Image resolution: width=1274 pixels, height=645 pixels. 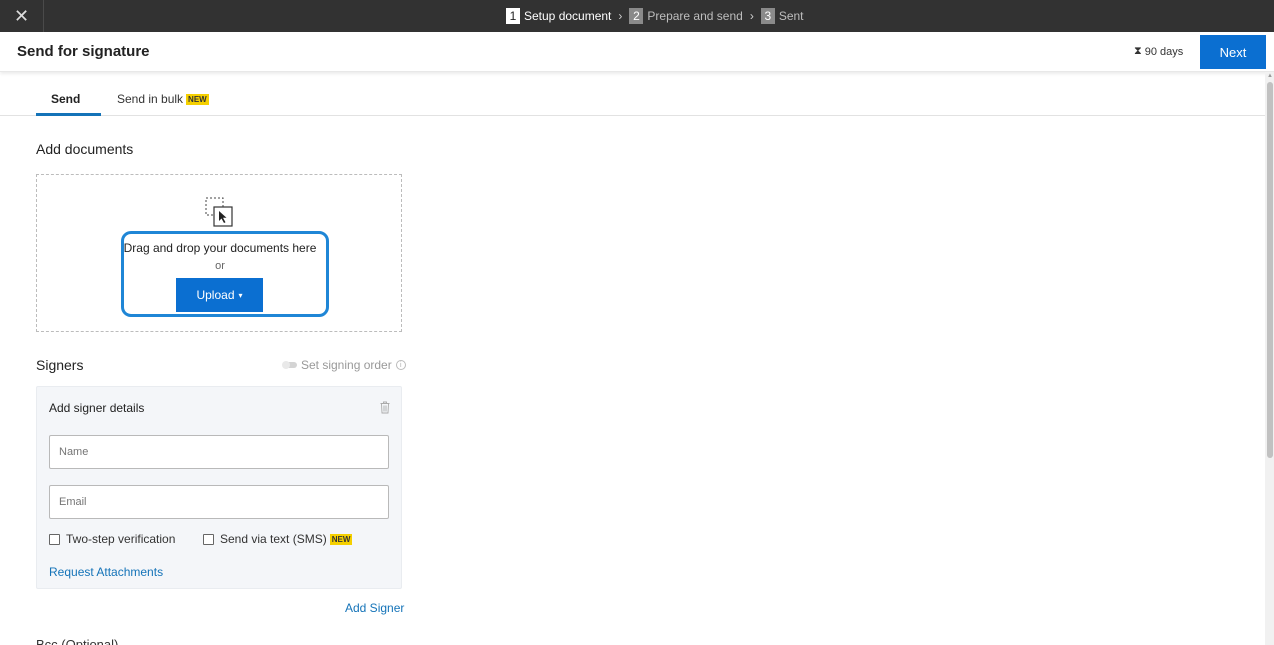 What do you see at coordinates (289, 365) in the screenshot?
I see `toggle-switch` at bounding box center [289, 365].